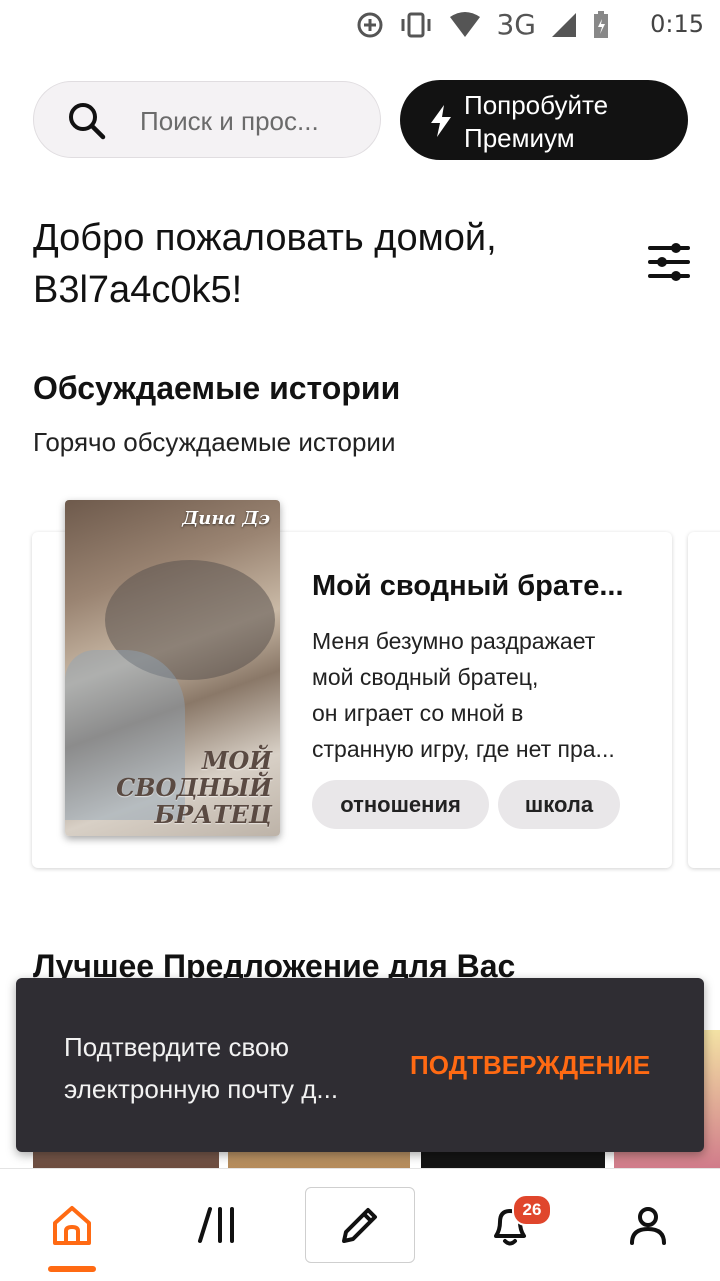 The width and height of the screenshot is (720, 1281). I want to click on premium-button: Попробуйте Премиум, so click(544, 120).